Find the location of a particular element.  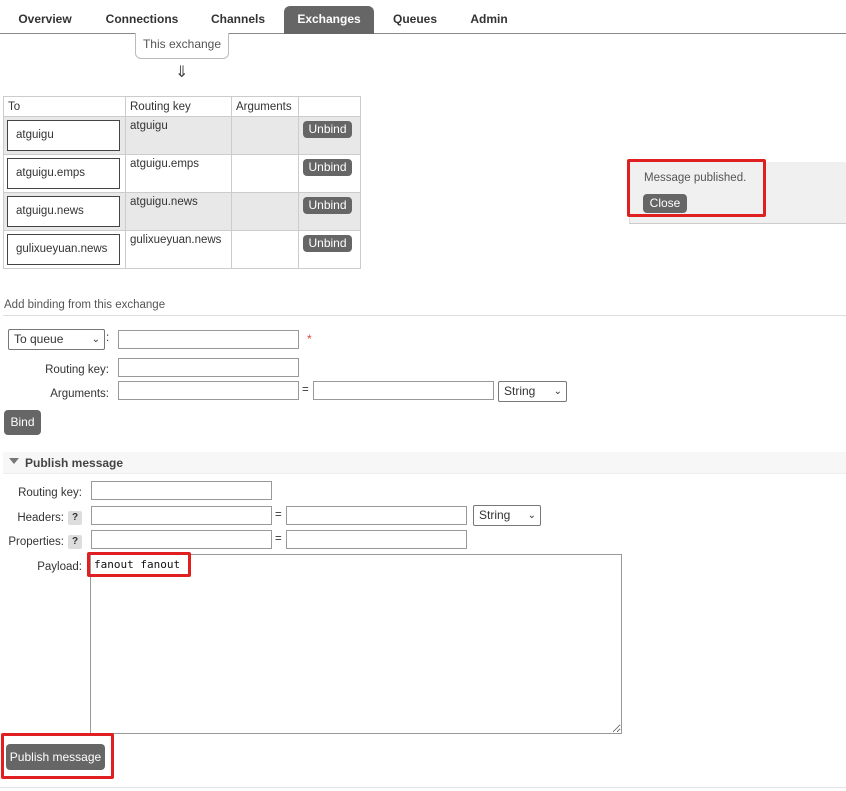

header-value-input is located at coordinates (376, 515).